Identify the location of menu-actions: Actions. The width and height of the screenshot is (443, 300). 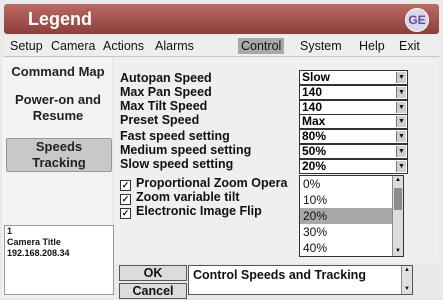
(123, 46).